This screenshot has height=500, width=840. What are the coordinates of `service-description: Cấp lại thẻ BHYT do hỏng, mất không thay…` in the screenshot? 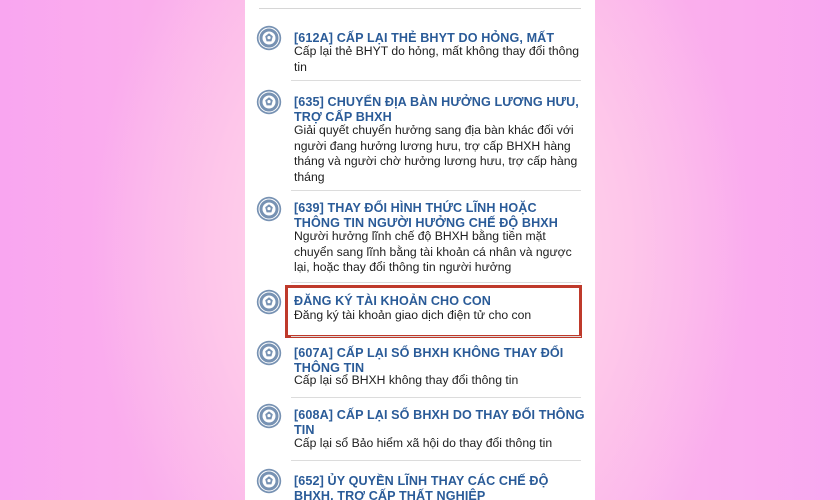 It's located at (437, 59).